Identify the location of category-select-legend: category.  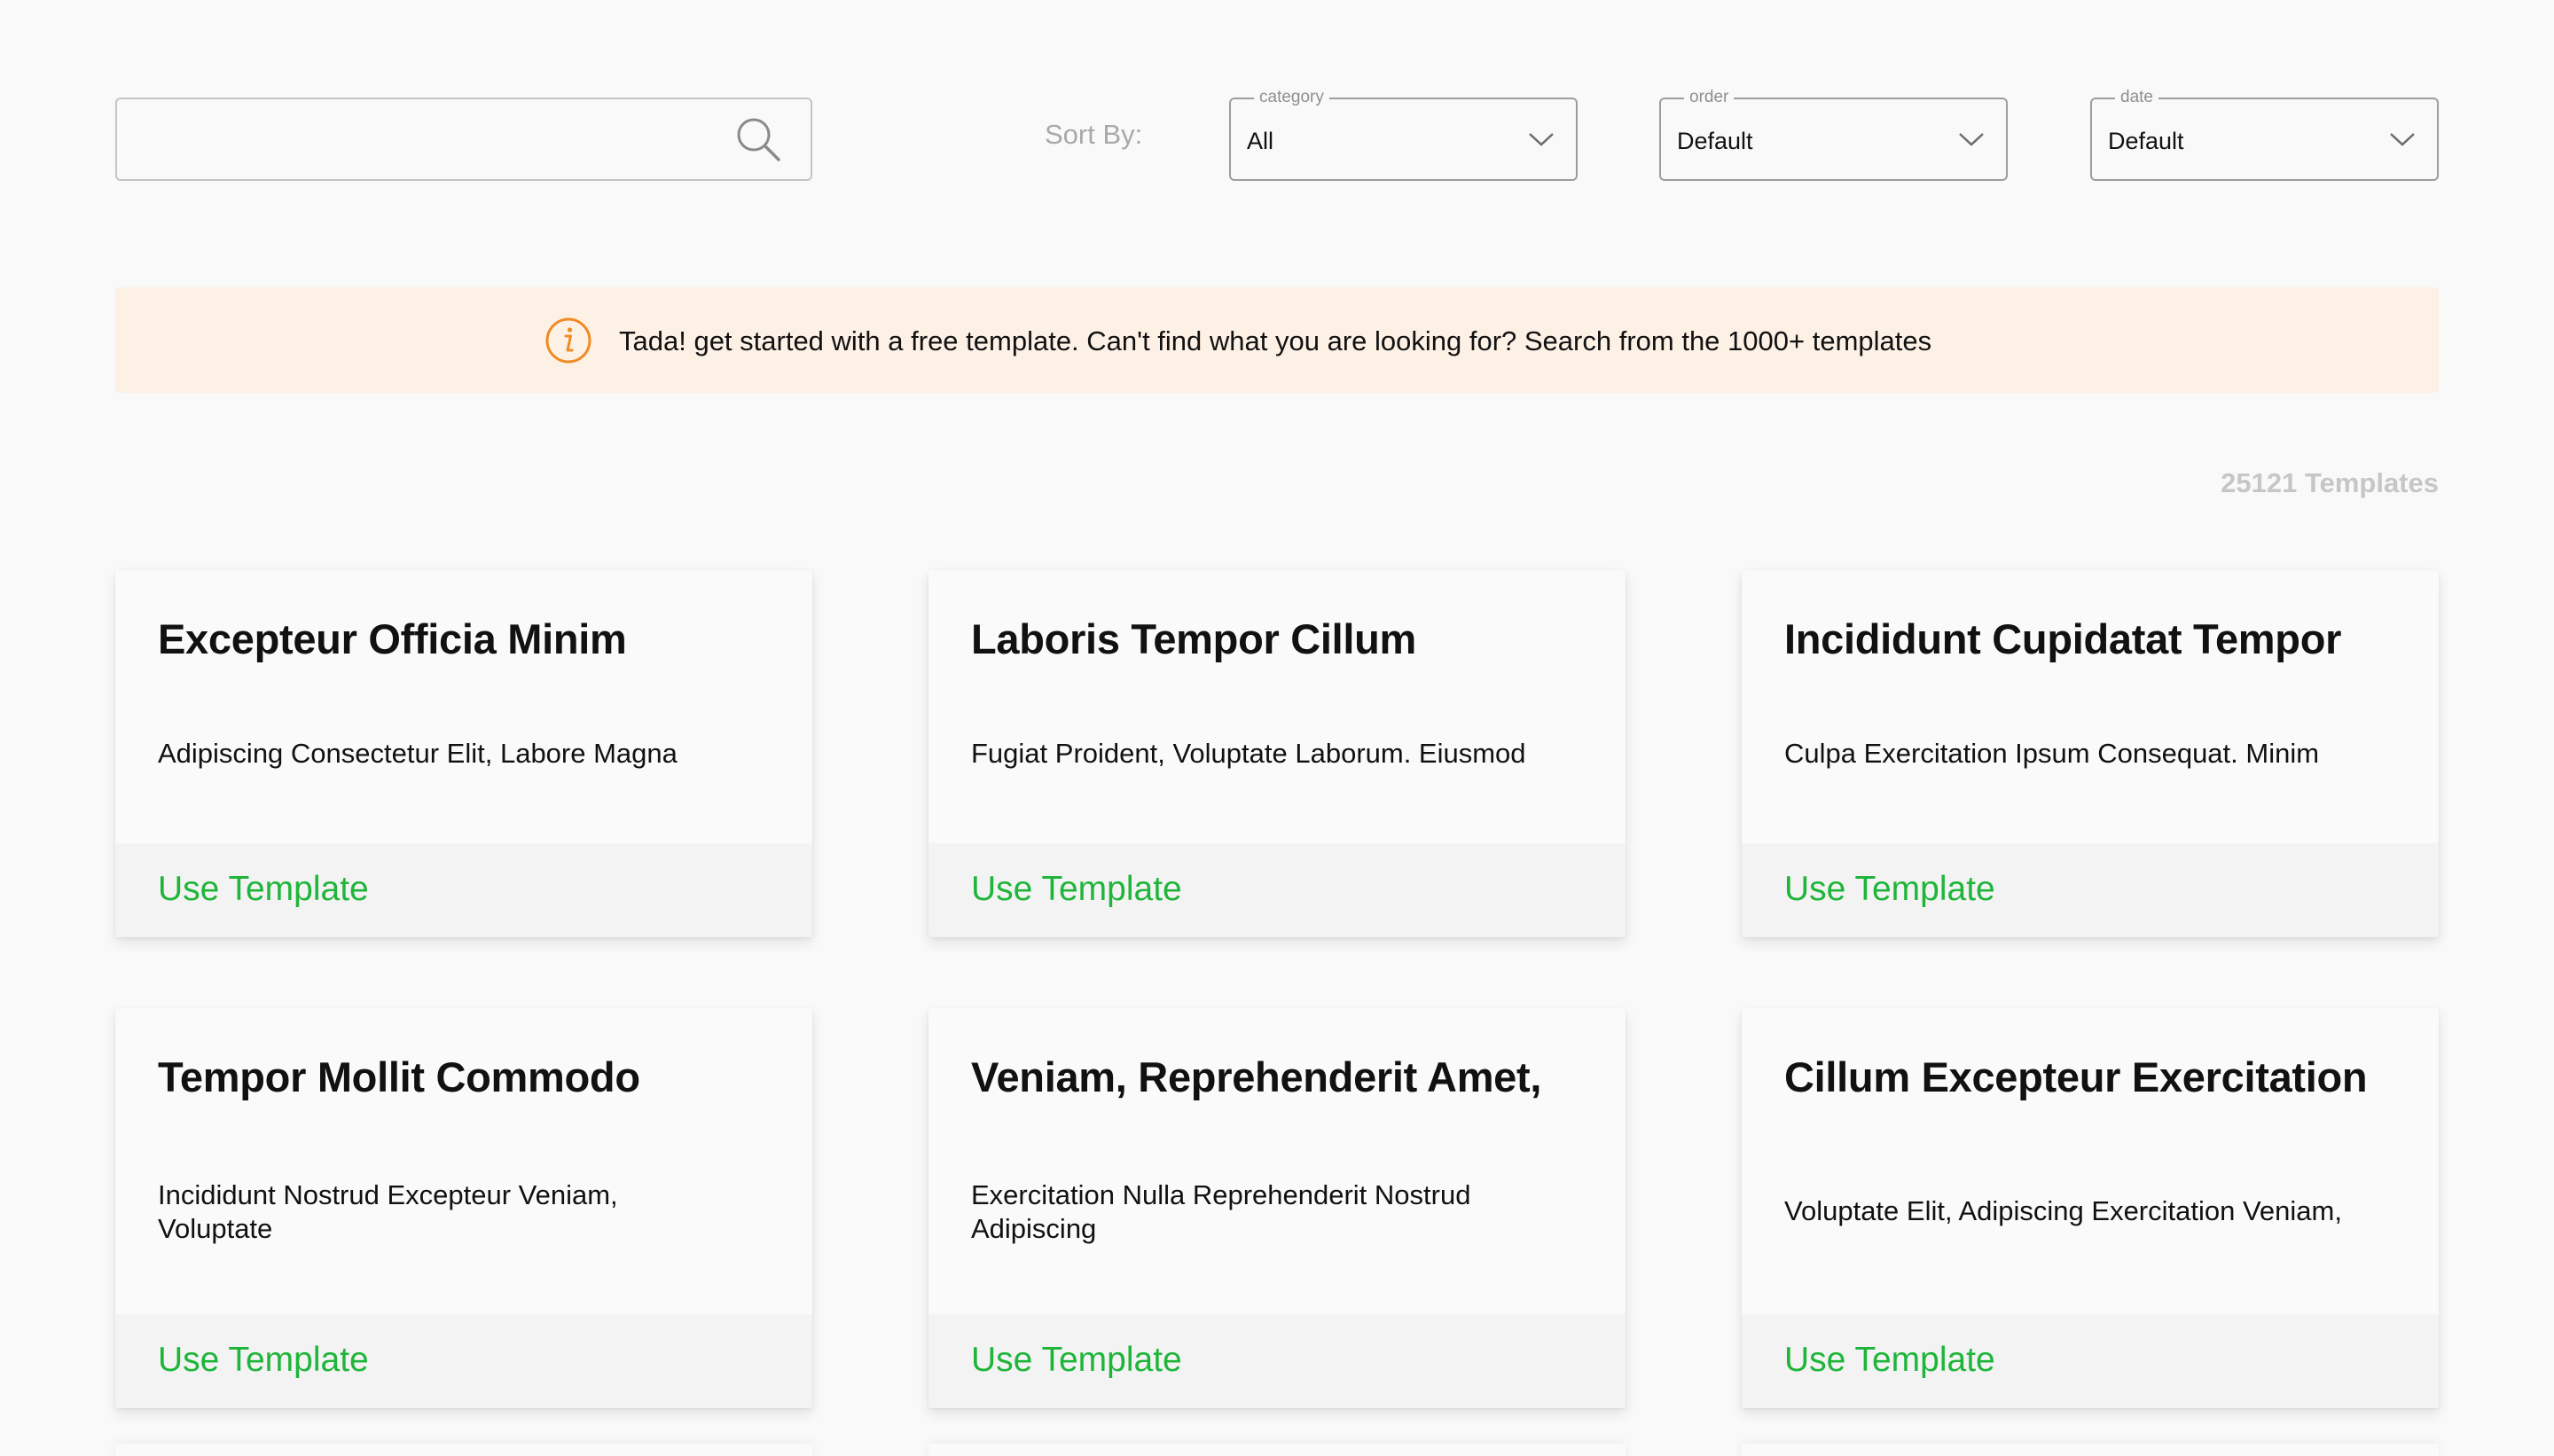
(1291, 97).